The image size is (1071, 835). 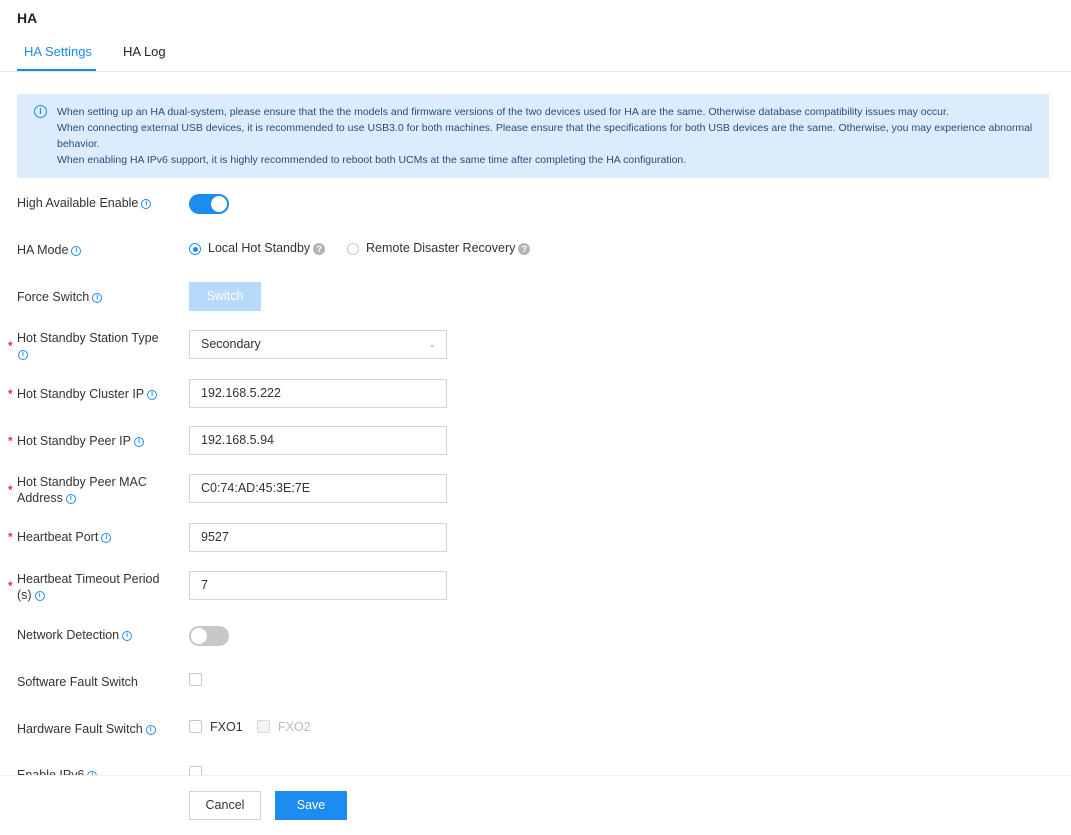 I want to click on chevron-down-icon: ⌄, so click(x=432, y=344).